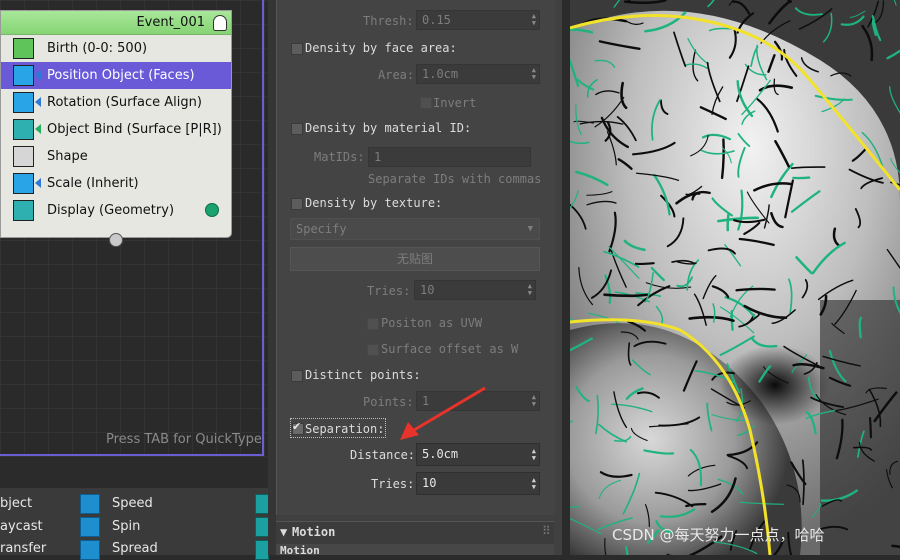  I want to click on specify-dropdown: Specify▼, so click(415, 229).